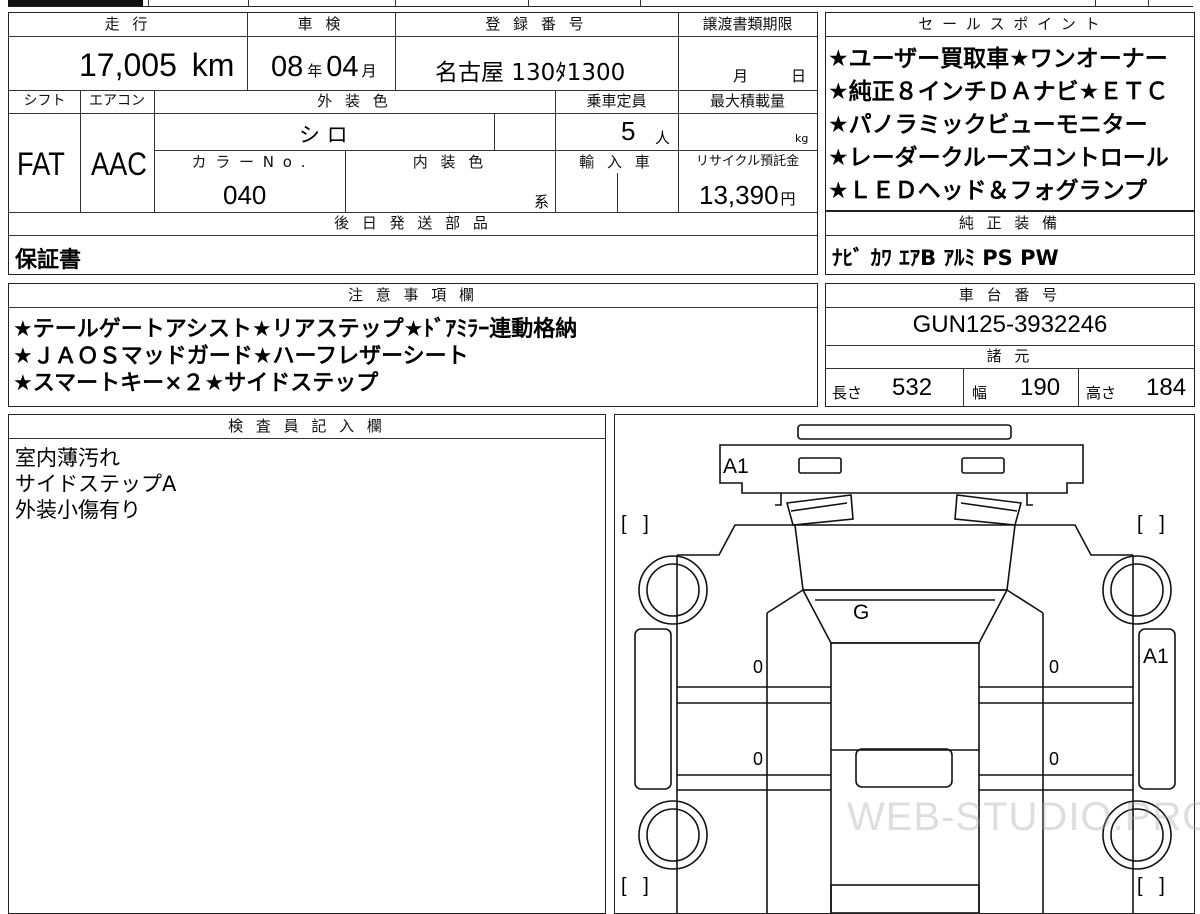  I want to click on bracket-front-left: [ ], so click(635, 524).